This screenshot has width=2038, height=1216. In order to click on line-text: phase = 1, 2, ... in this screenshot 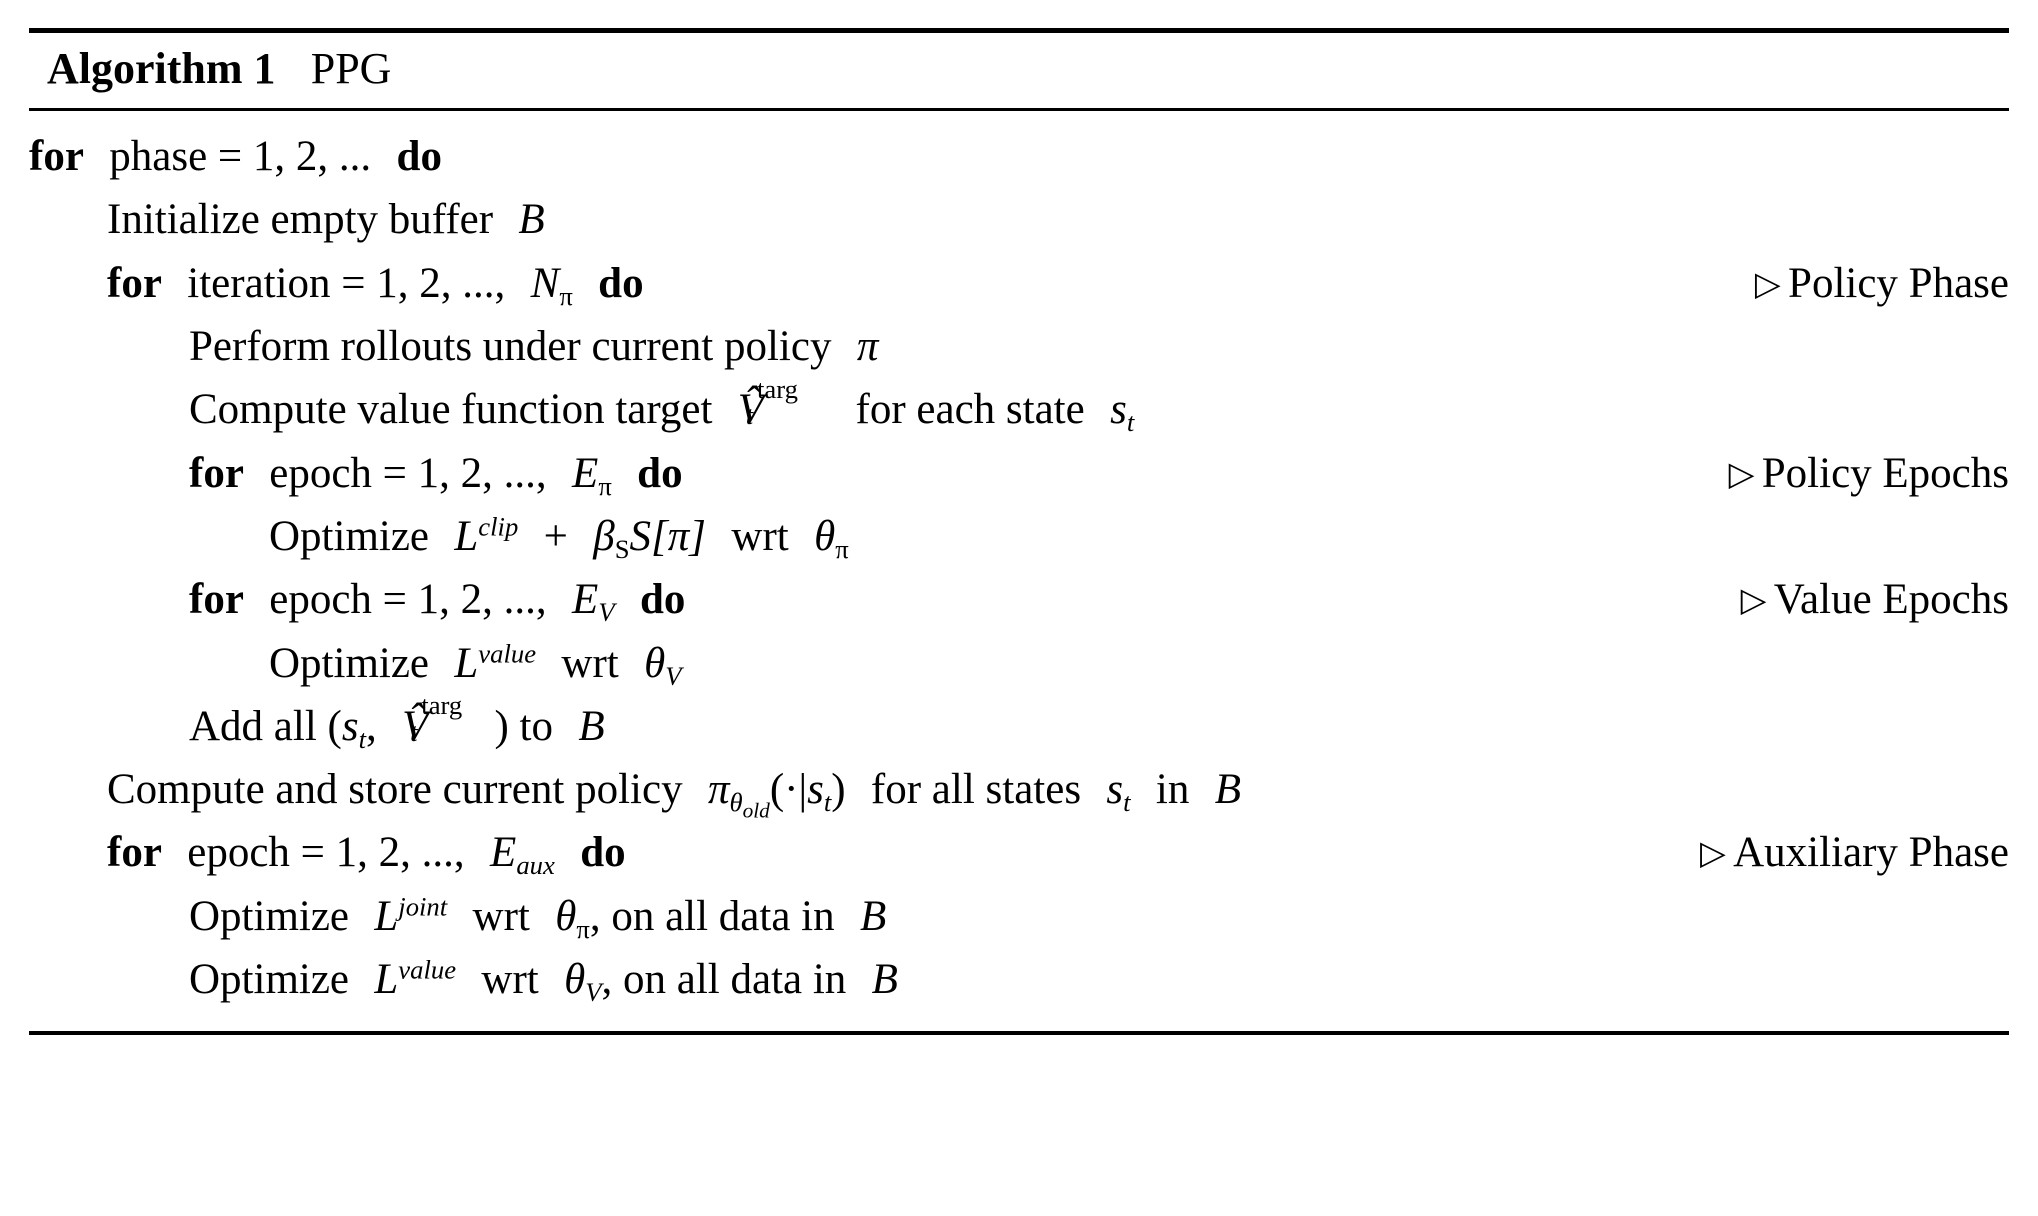, I will do `click(240, 156)`.